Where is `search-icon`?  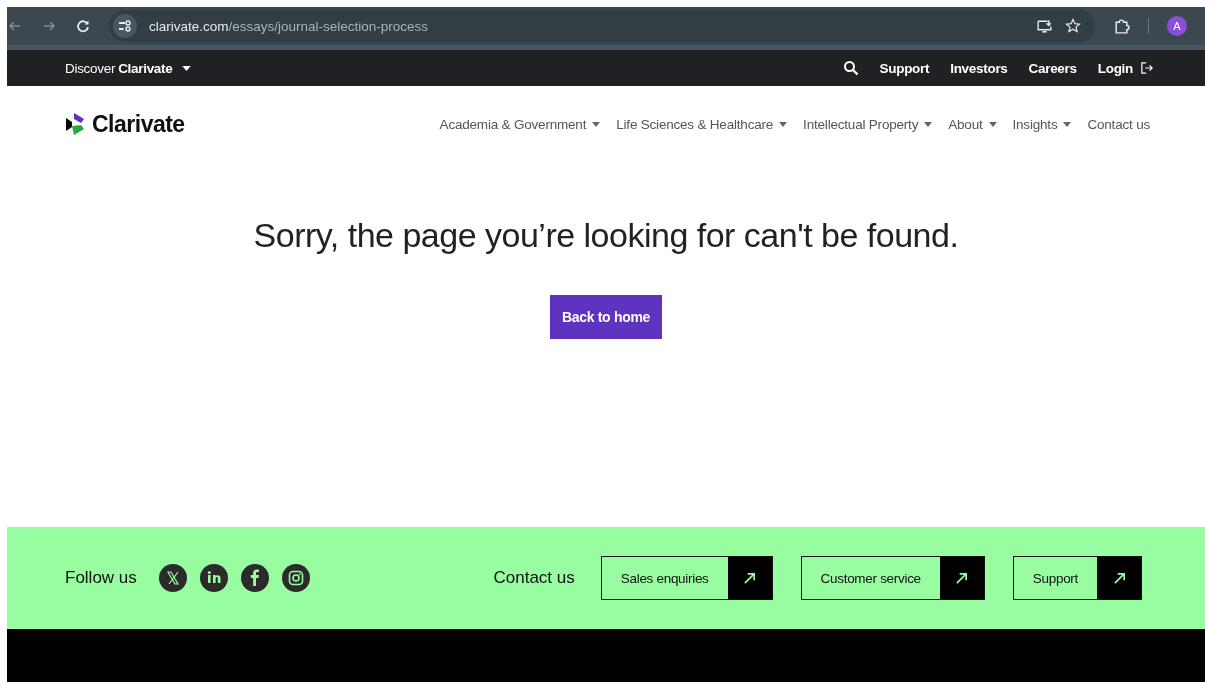 search-icon is located at coordinates (850, 68).